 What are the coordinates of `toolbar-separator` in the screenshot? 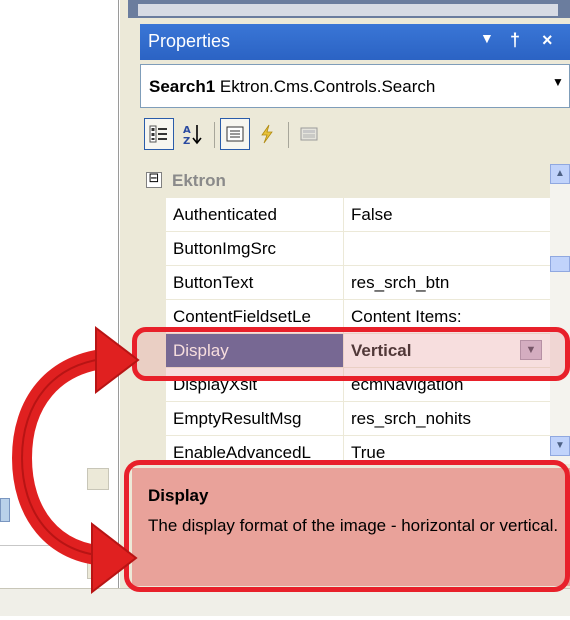 It's located at (214, 135).